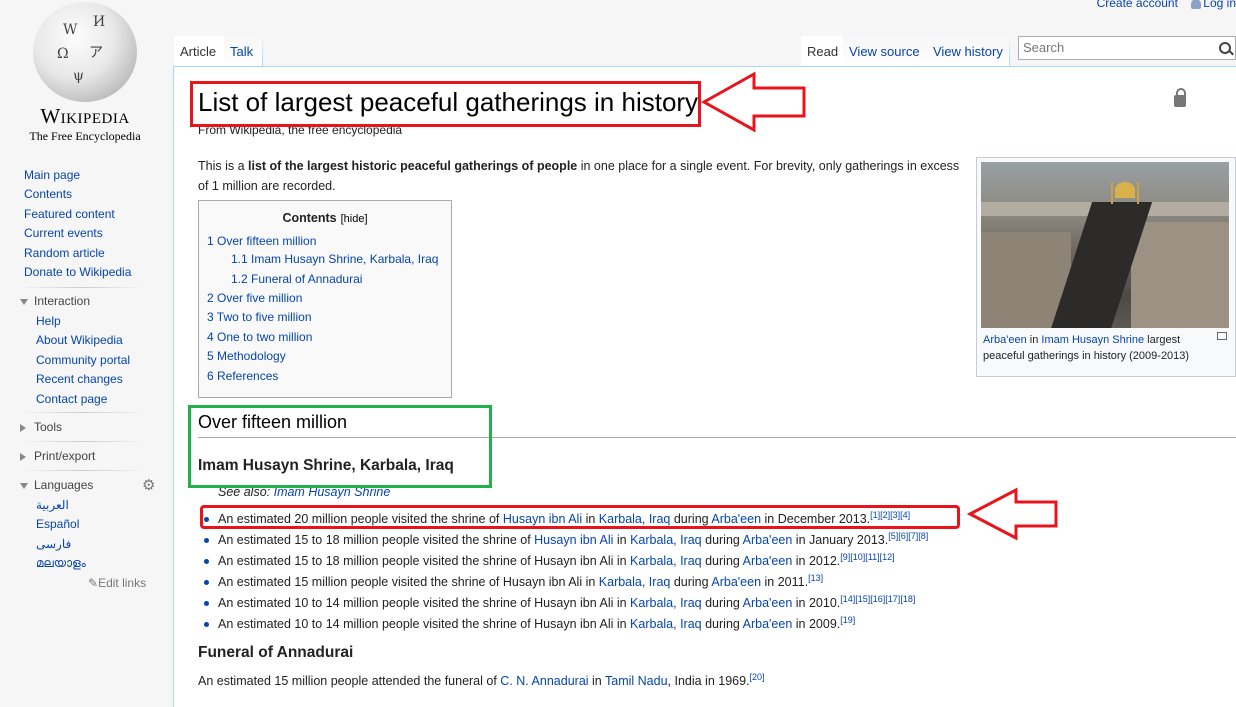 This screenshot has width=1236, height=707. I want to click on reference-link: [9][10][11][12], so click(867, 557).